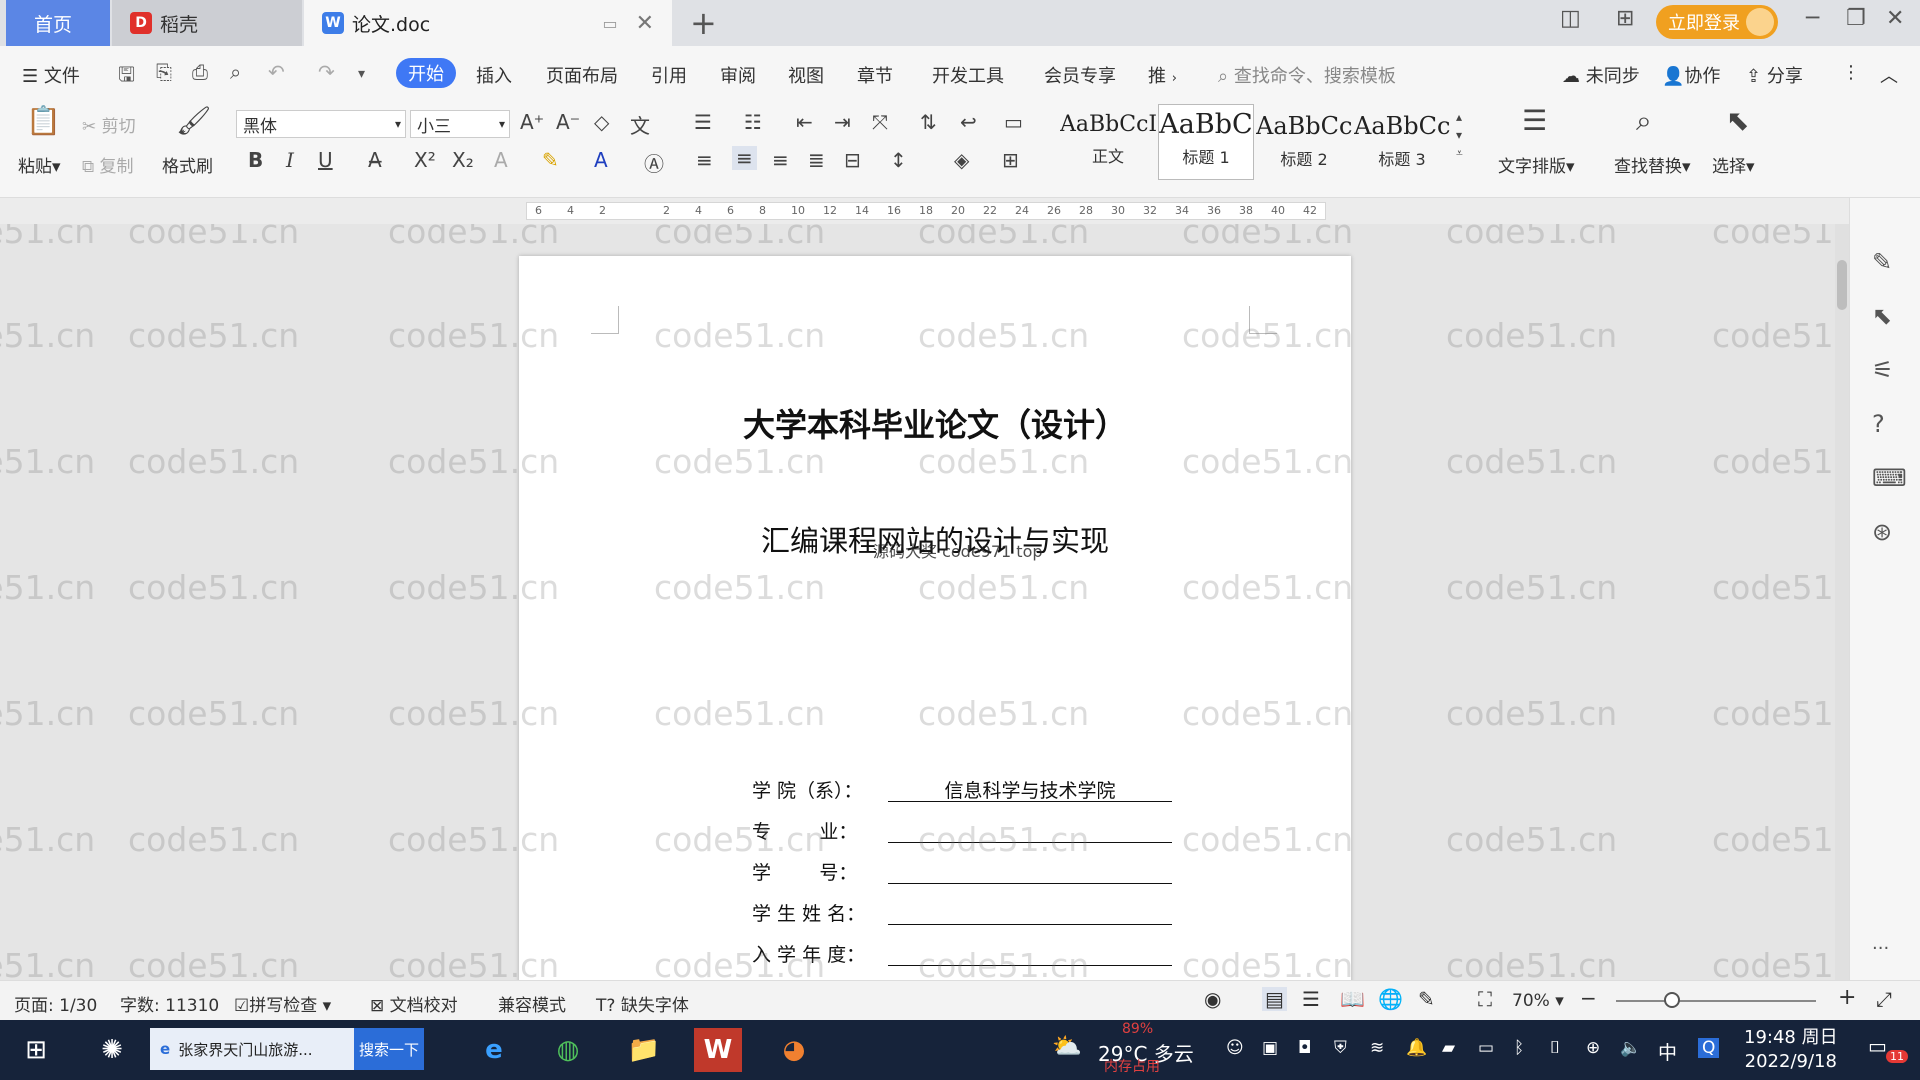 This screenshot has height=1080, width=1920. What do you see at coordinates (703, 23) in the screenshot?
I see `new-tab-button: +` at bounding box center [703, 23].